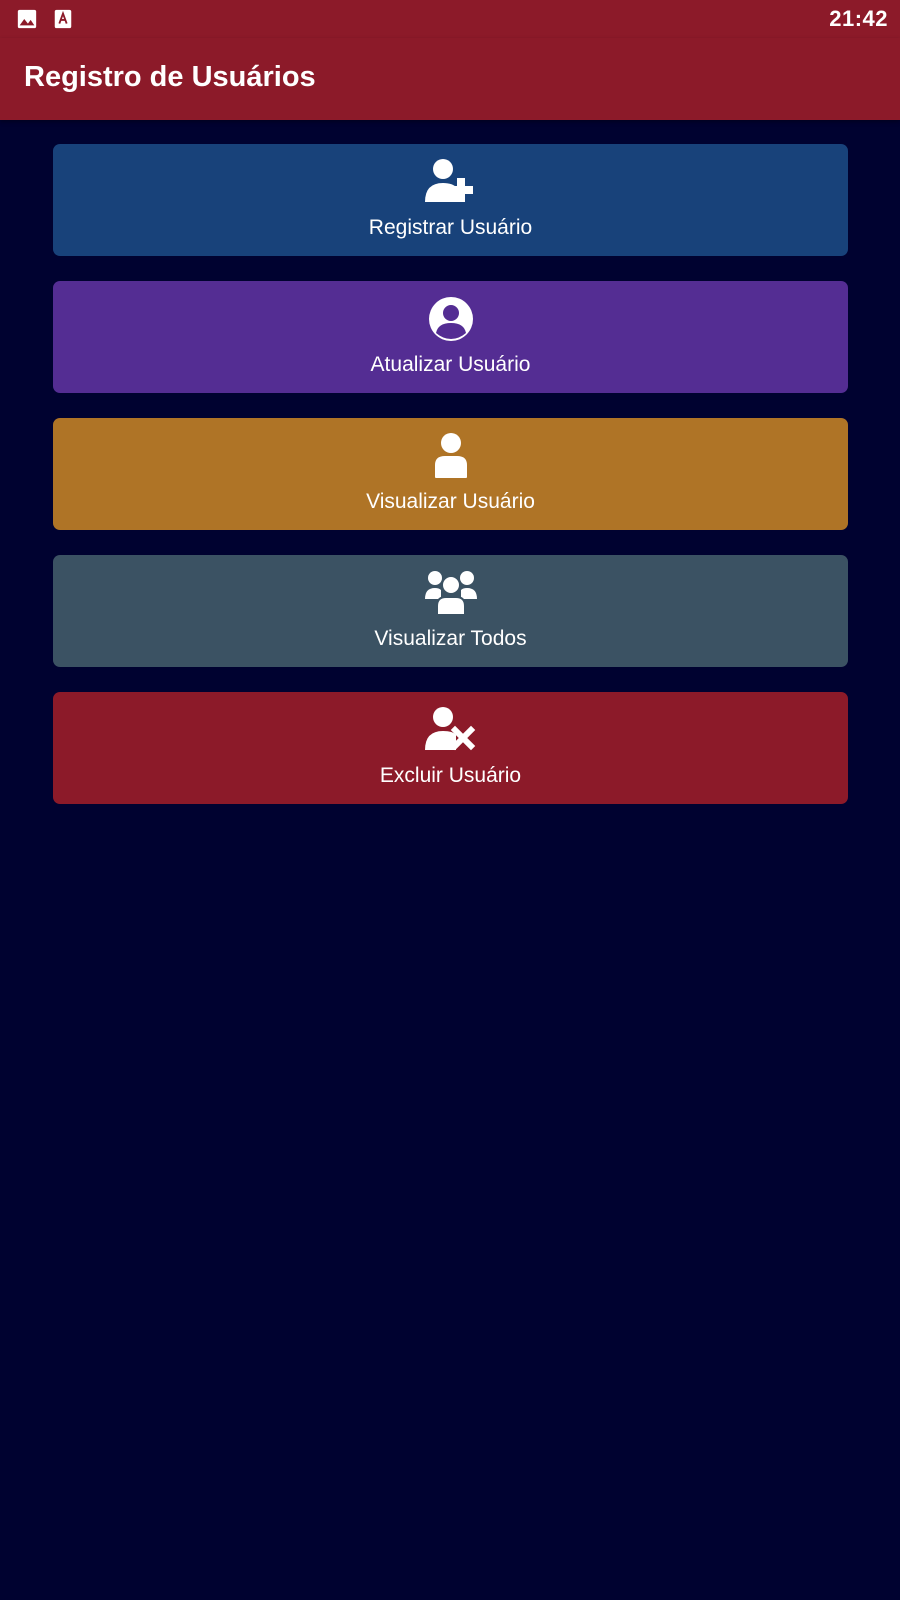 The image size is (900, 1600). I want to click on delete-user-label: Excluir Usuário, so click(450, 775).